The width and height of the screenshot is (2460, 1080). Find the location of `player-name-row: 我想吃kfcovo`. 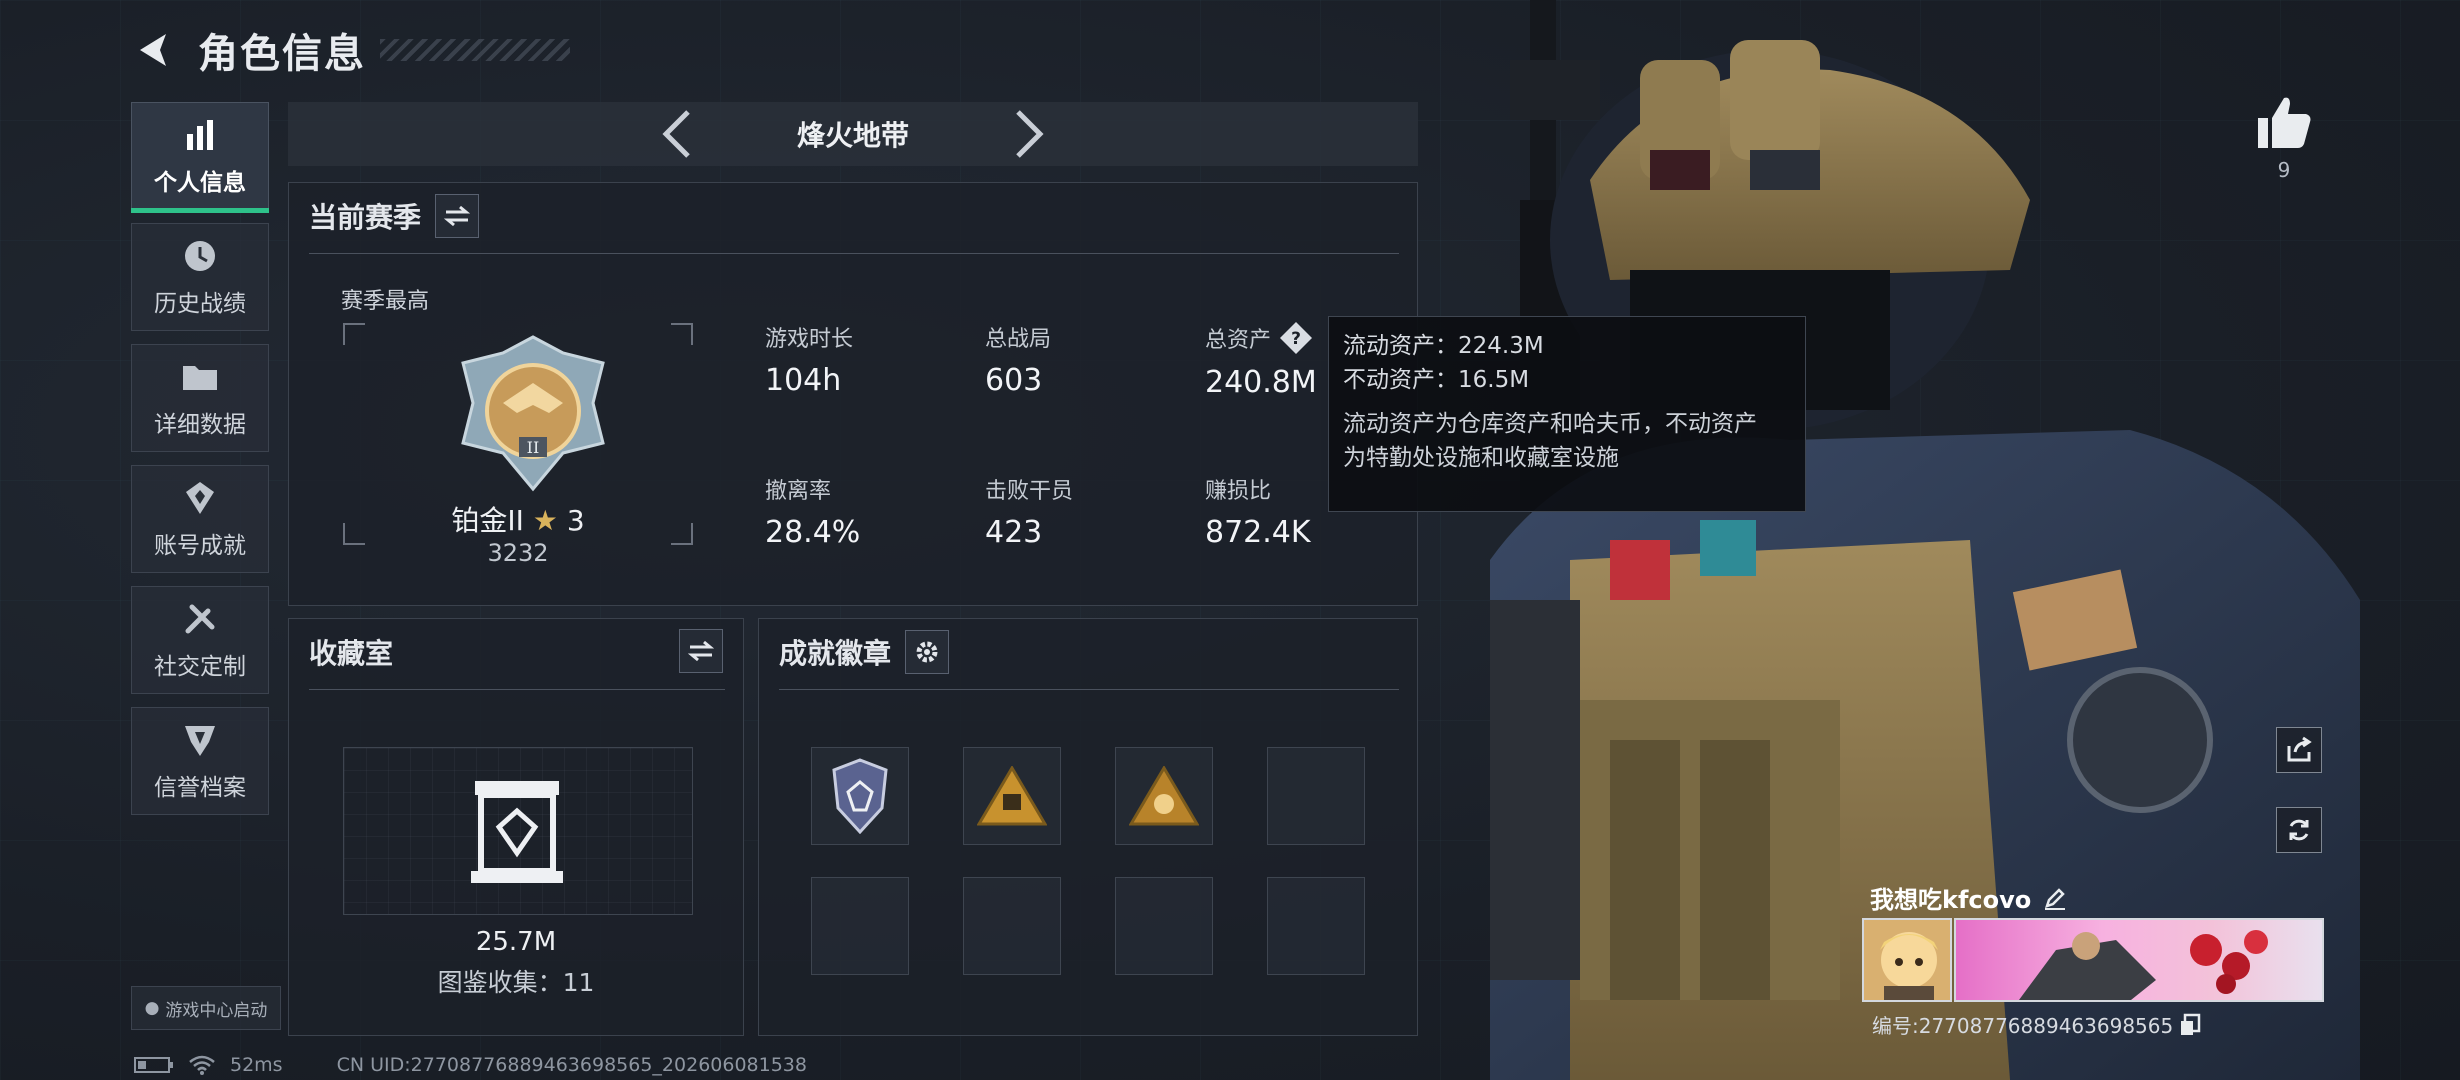

player-name-row: 我想吃kfcovo is located at coordinates (1968, 897).